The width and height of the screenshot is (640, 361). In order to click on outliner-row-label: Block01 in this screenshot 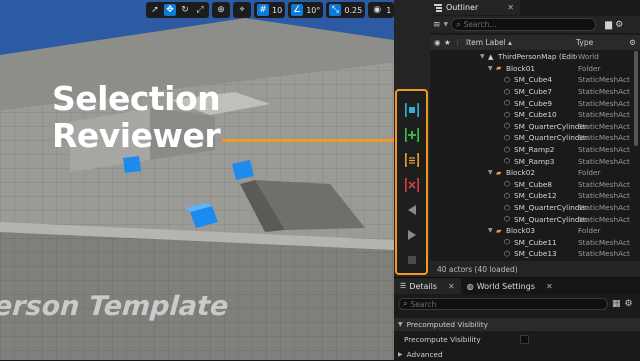, I will do `click(521, 68)`.